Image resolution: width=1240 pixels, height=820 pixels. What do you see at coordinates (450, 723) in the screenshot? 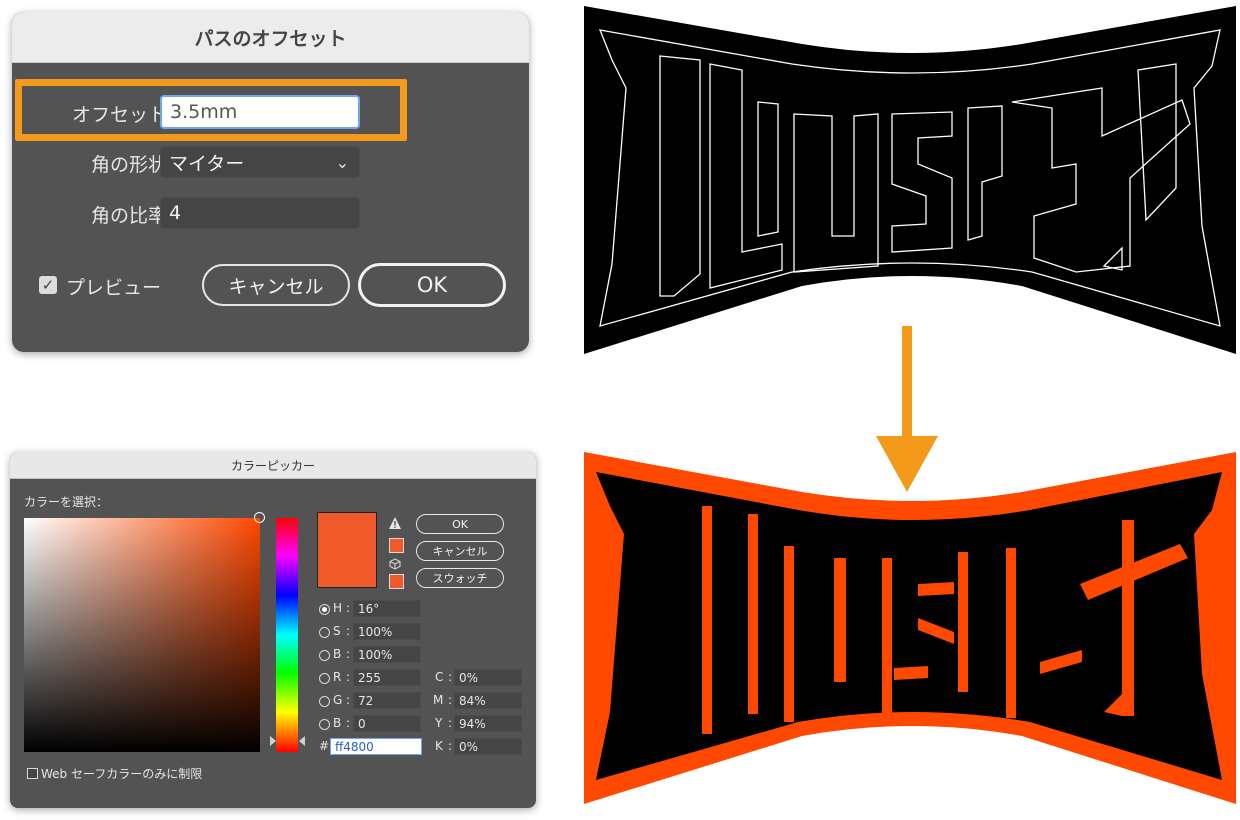
I see `yellow-colon: :` at bounding box center [450, 723].